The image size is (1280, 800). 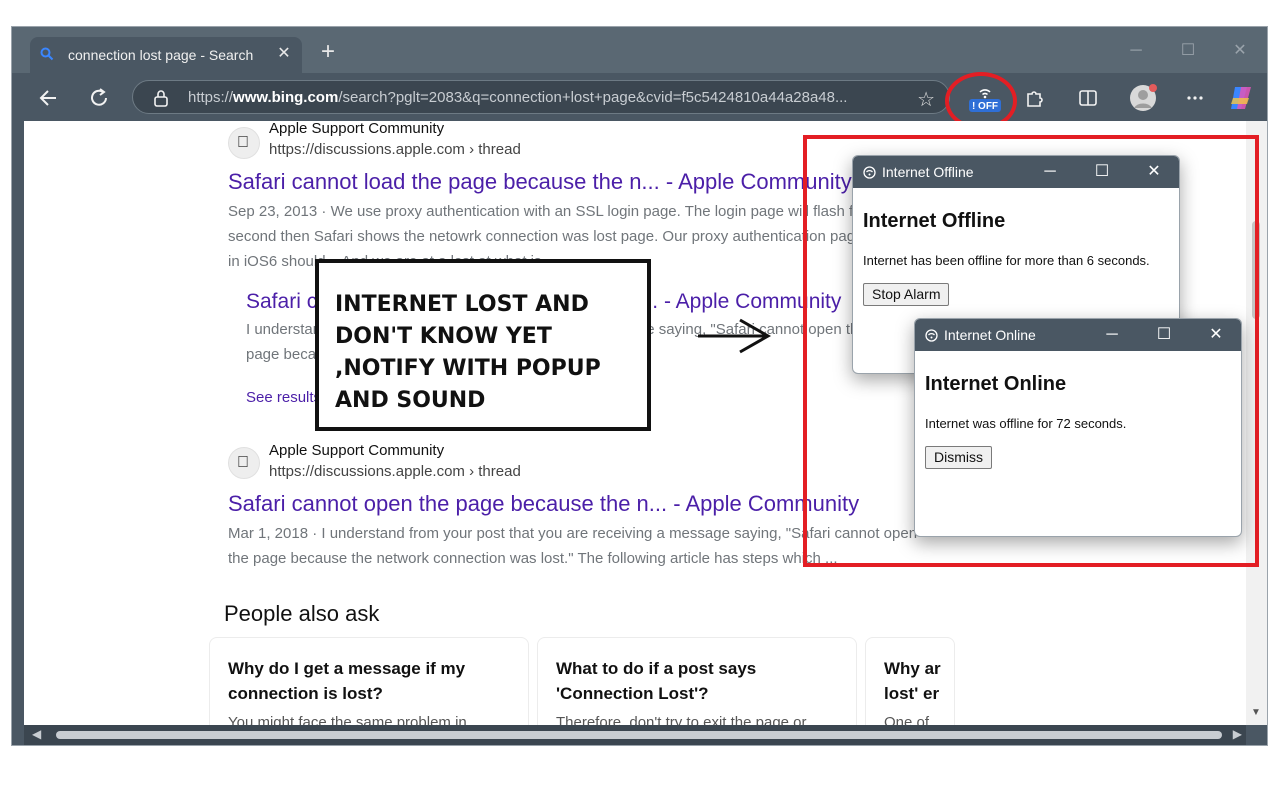 I want to click on paa-card: Why ar lost' er One of, so click(x=910, y=681).